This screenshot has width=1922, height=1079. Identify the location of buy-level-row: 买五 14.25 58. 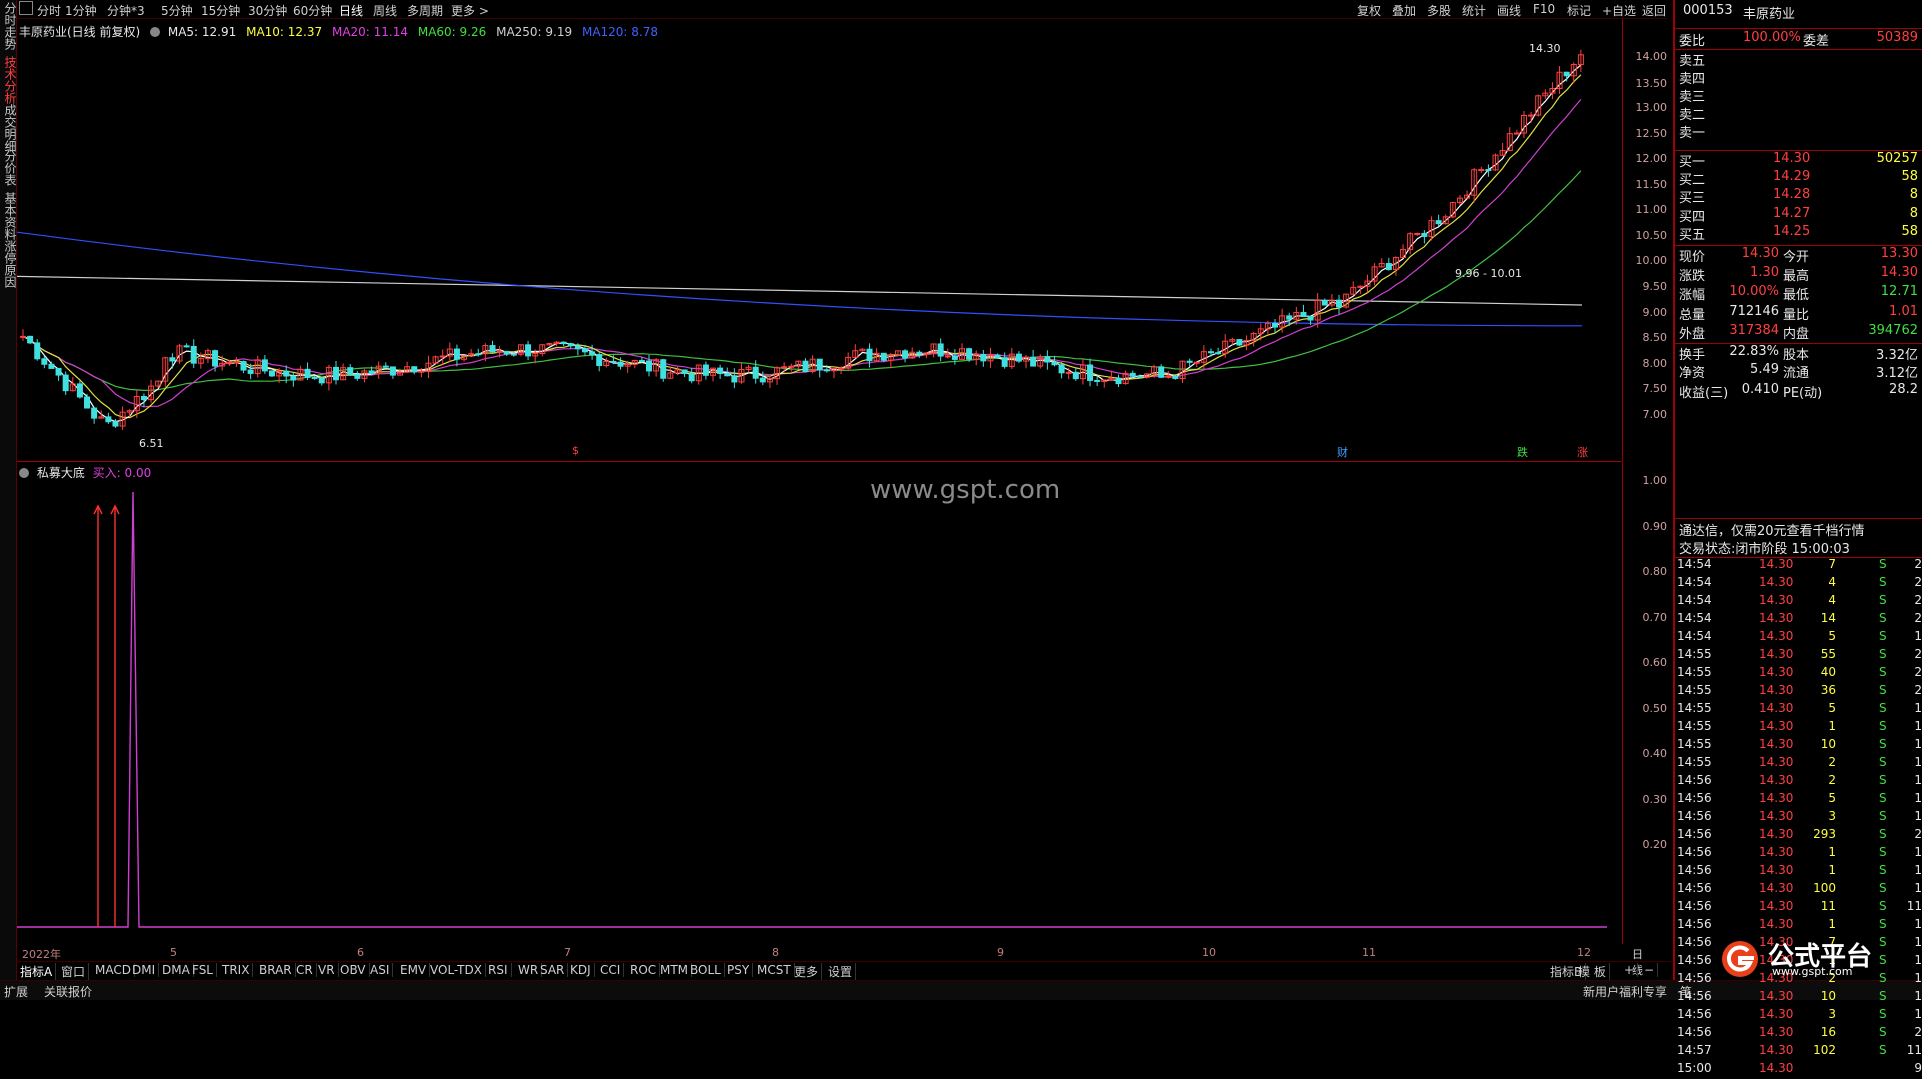
(1798, 233).